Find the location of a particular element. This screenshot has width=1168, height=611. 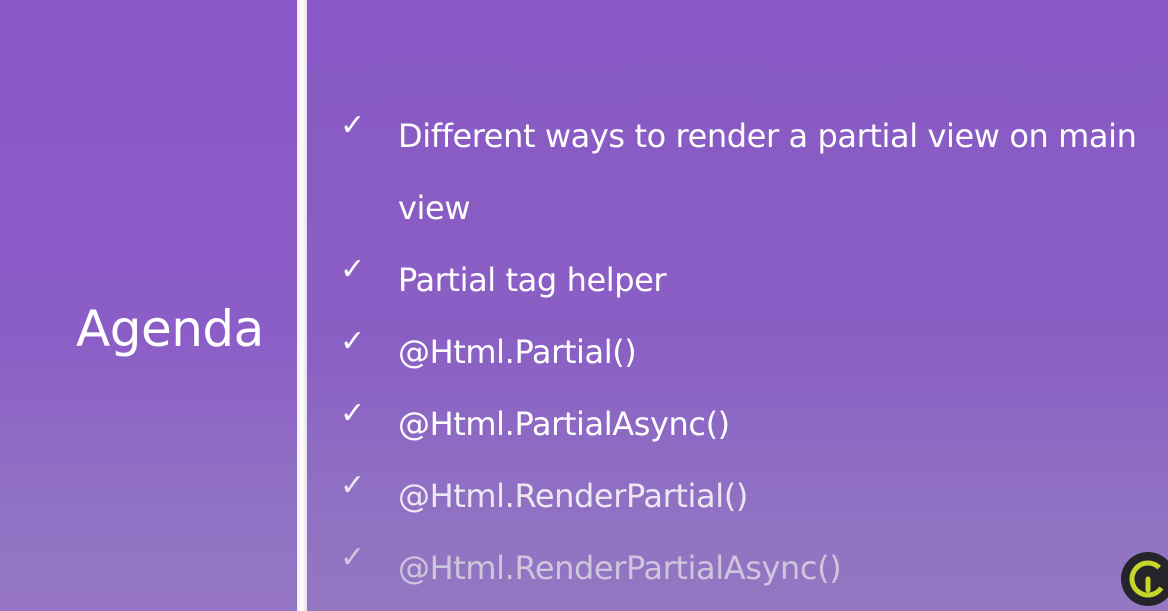

agenda-item: ✓ Partial tag helper is located at coordinates (750, 280).